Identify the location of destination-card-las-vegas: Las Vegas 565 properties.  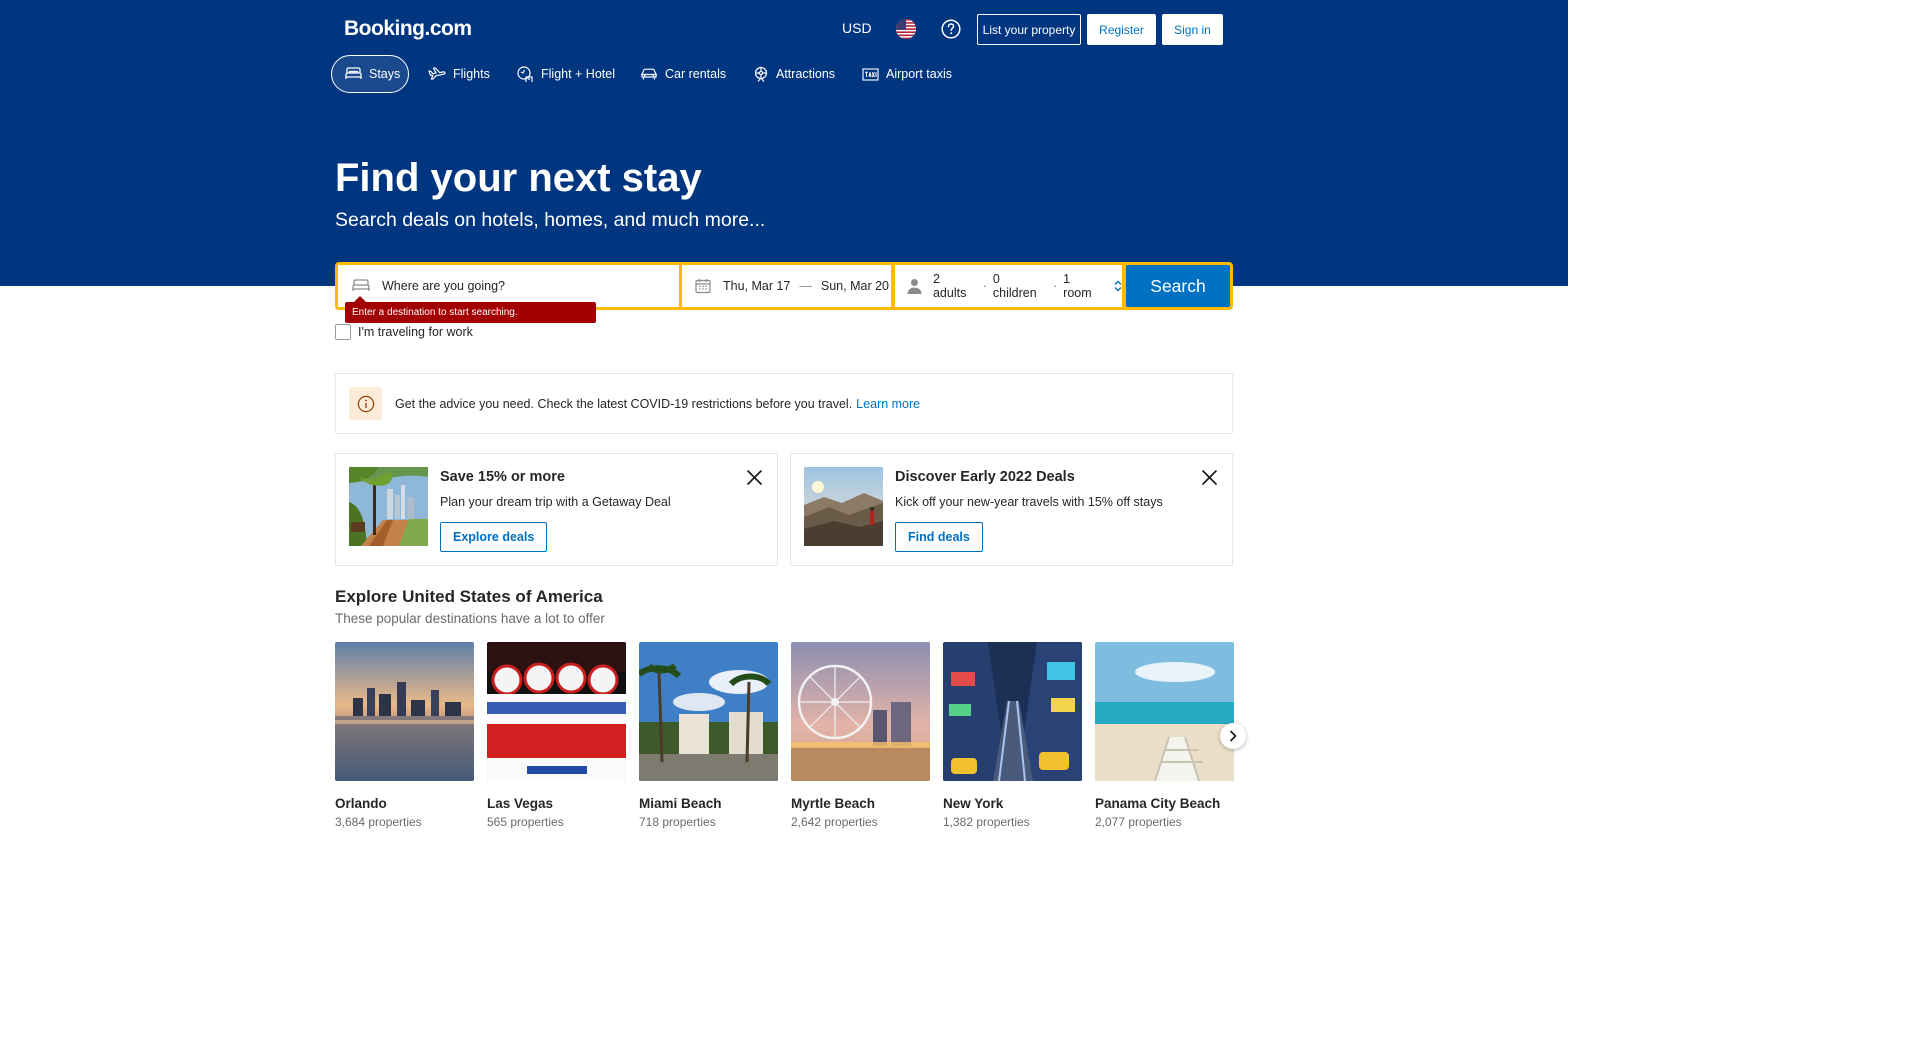
(556, 735).